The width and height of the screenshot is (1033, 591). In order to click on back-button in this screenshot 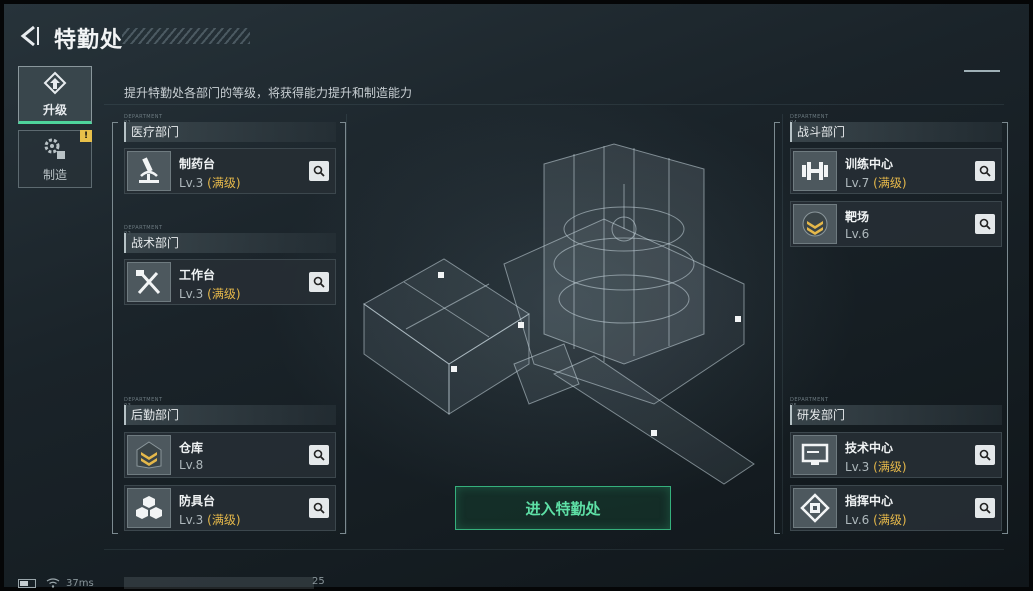, I will do `click(30, 36)`.